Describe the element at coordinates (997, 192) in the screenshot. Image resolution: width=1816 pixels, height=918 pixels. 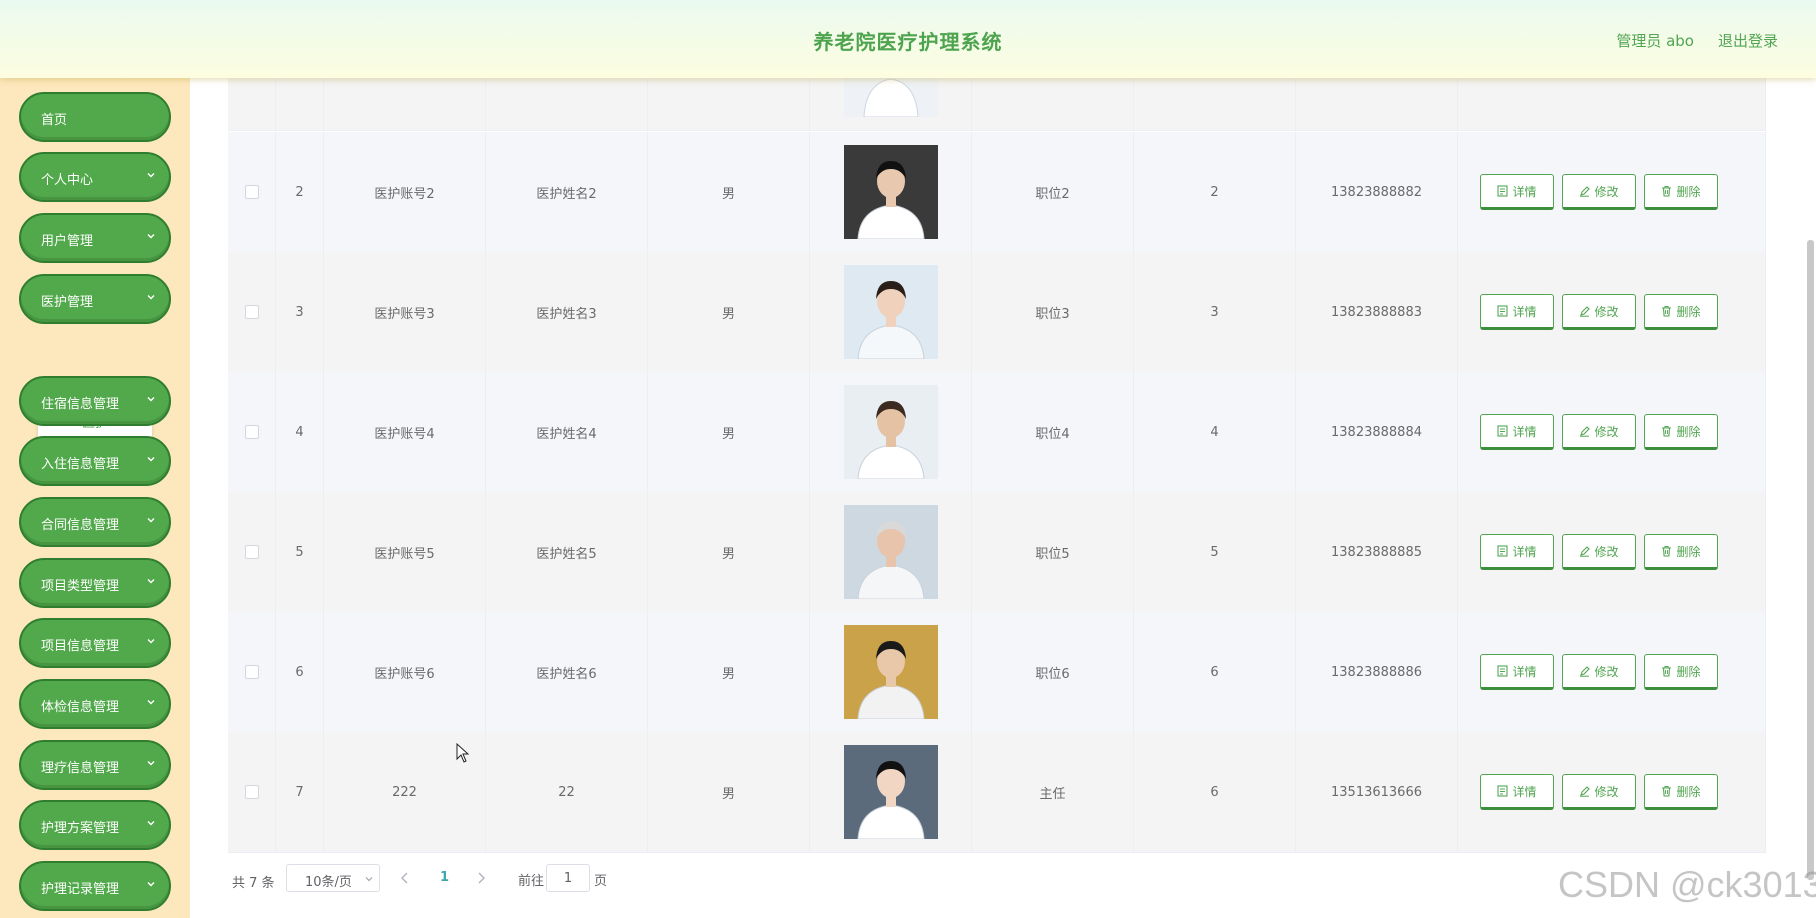
I see `table-row: 2 医护账号2 医护姓名2 男职位2 2 13823888882 详情 修改 删除` at that location.